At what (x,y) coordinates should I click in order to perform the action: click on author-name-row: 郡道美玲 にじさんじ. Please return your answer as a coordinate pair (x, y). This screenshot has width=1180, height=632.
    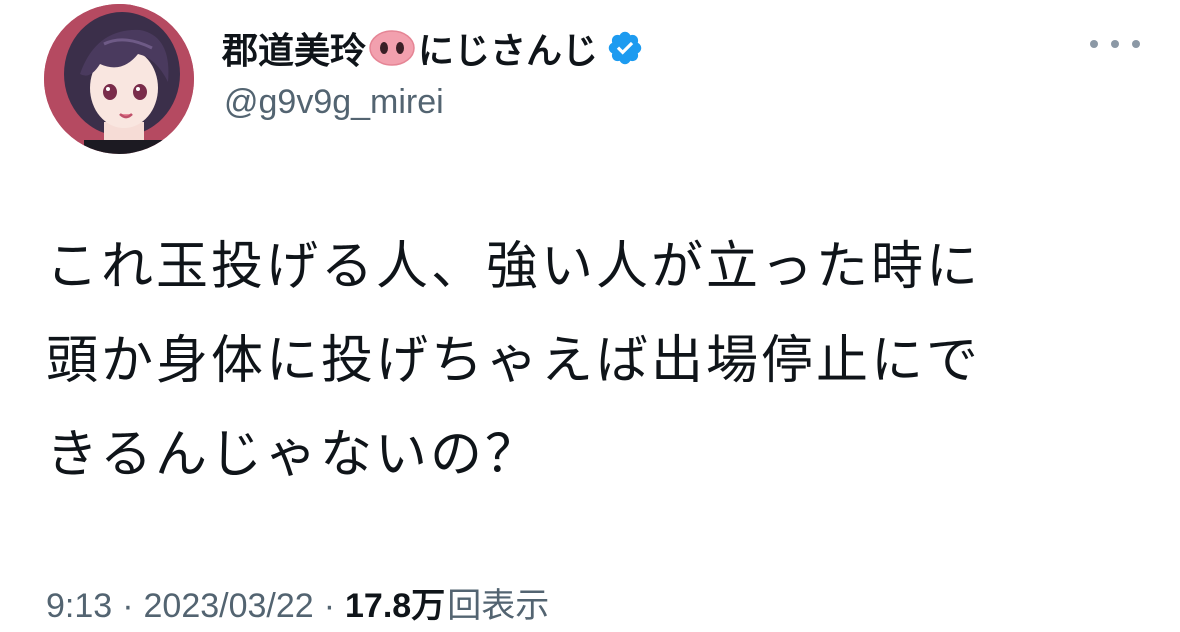
    Looking at the image, I should click on (433, 48).